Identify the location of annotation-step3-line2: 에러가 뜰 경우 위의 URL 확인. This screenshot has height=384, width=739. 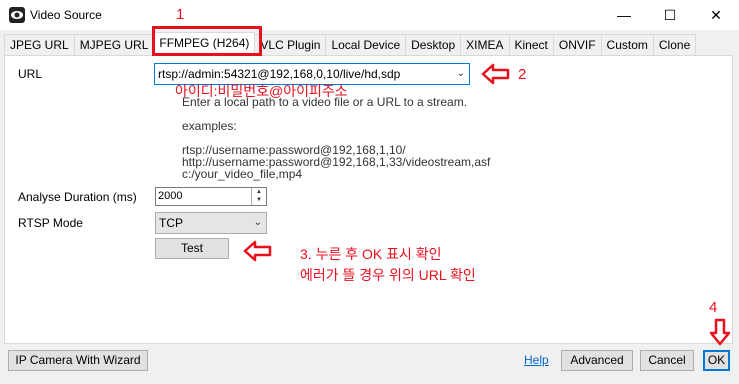
(388, 275).